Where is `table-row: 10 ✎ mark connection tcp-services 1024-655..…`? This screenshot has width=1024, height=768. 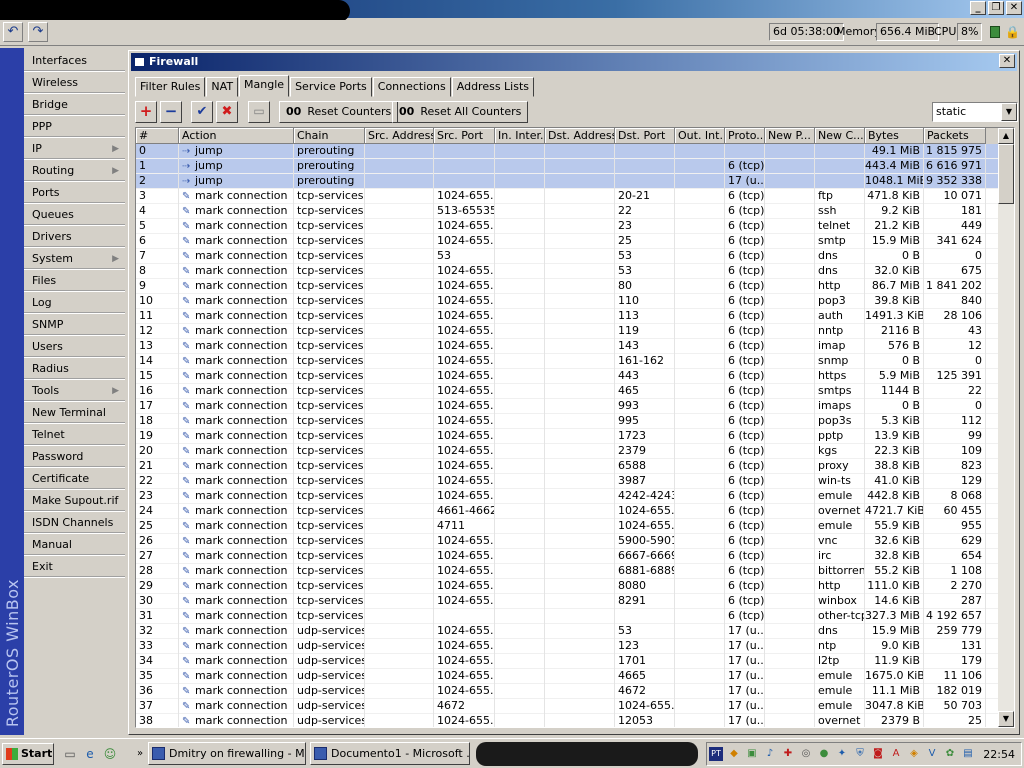 table-row: 10 ✎ mark connection tcp-services 1024-655..… is located at coordinates (568, 301).